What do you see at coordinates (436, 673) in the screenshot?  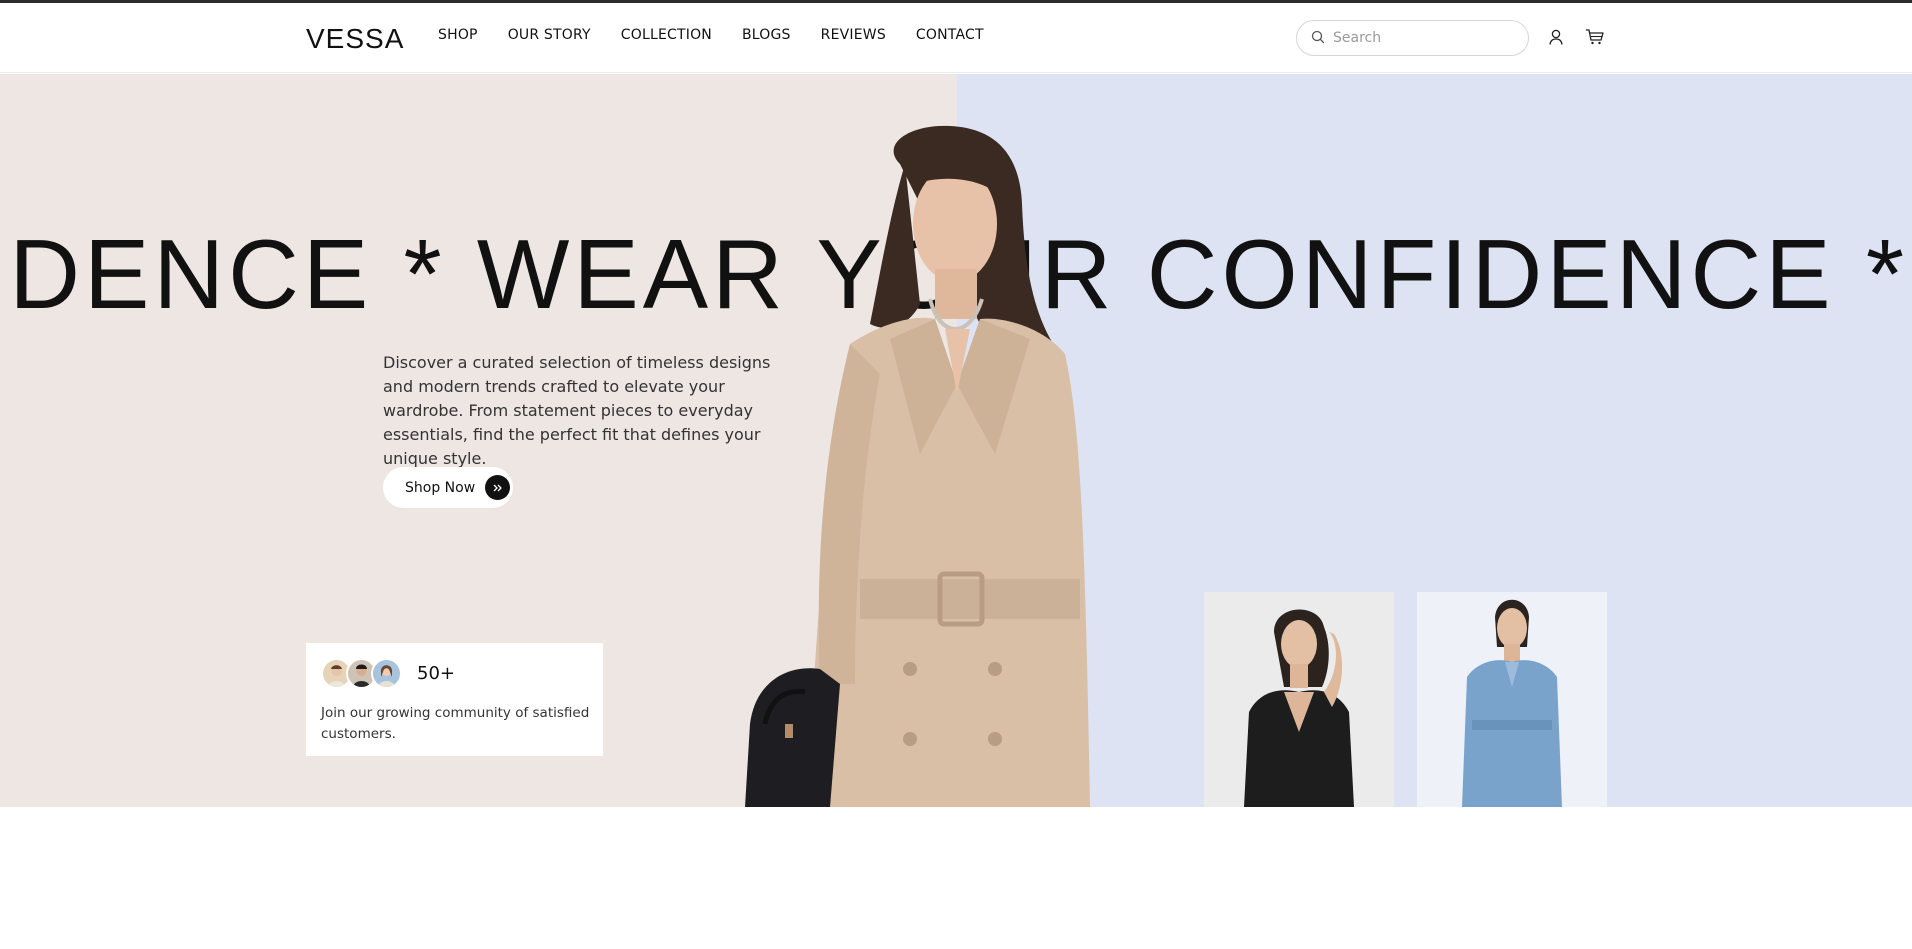 I see `customer-count: 50+` at bounding box center [436, 673].